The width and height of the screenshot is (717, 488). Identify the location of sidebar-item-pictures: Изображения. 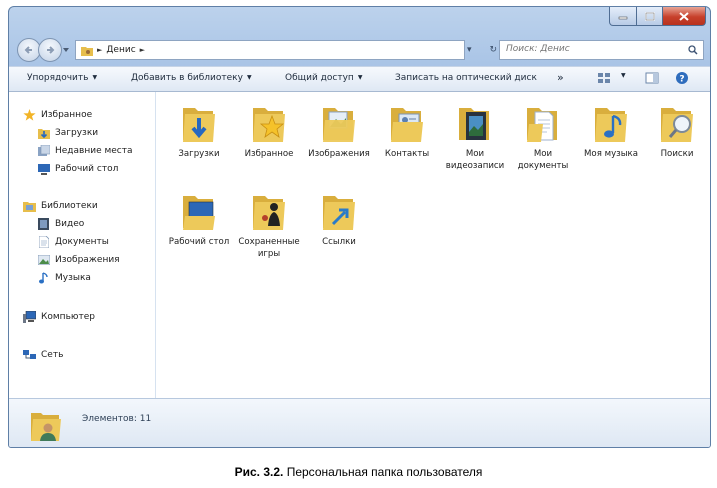
(78, 260).